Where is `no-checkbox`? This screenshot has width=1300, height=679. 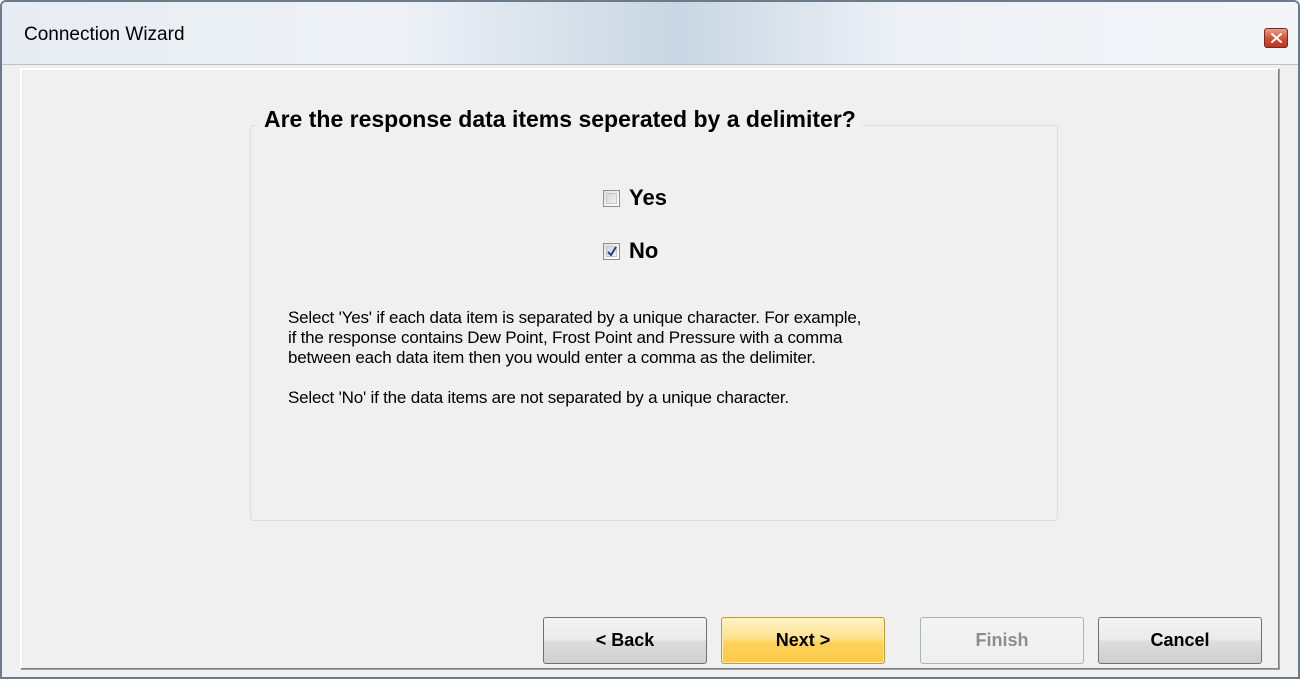 no-checkbox is located at coordinates (611, 251).